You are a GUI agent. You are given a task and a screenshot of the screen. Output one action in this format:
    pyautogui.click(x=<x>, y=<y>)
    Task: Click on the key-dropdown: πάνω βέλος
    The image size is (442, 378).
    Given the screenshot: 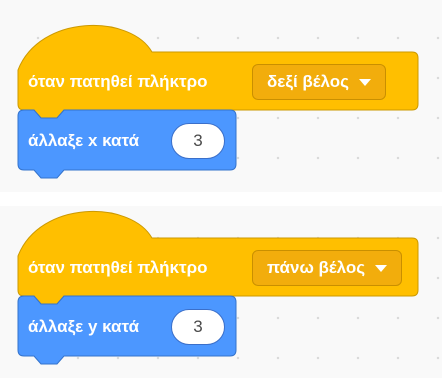 What is the action you would take?
    pyautogui.click(x=327, y=268)
    